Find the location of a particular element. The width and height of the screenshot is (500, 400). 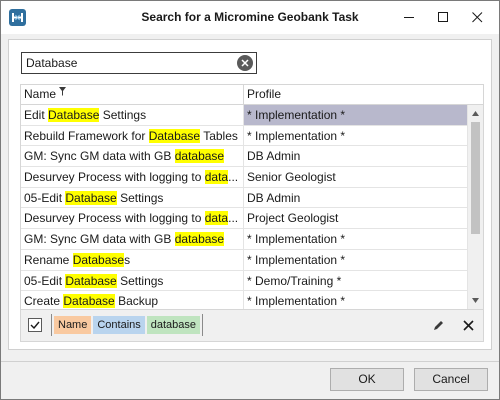

filter-enabled-checkbox is located at coordinates (35, 325).